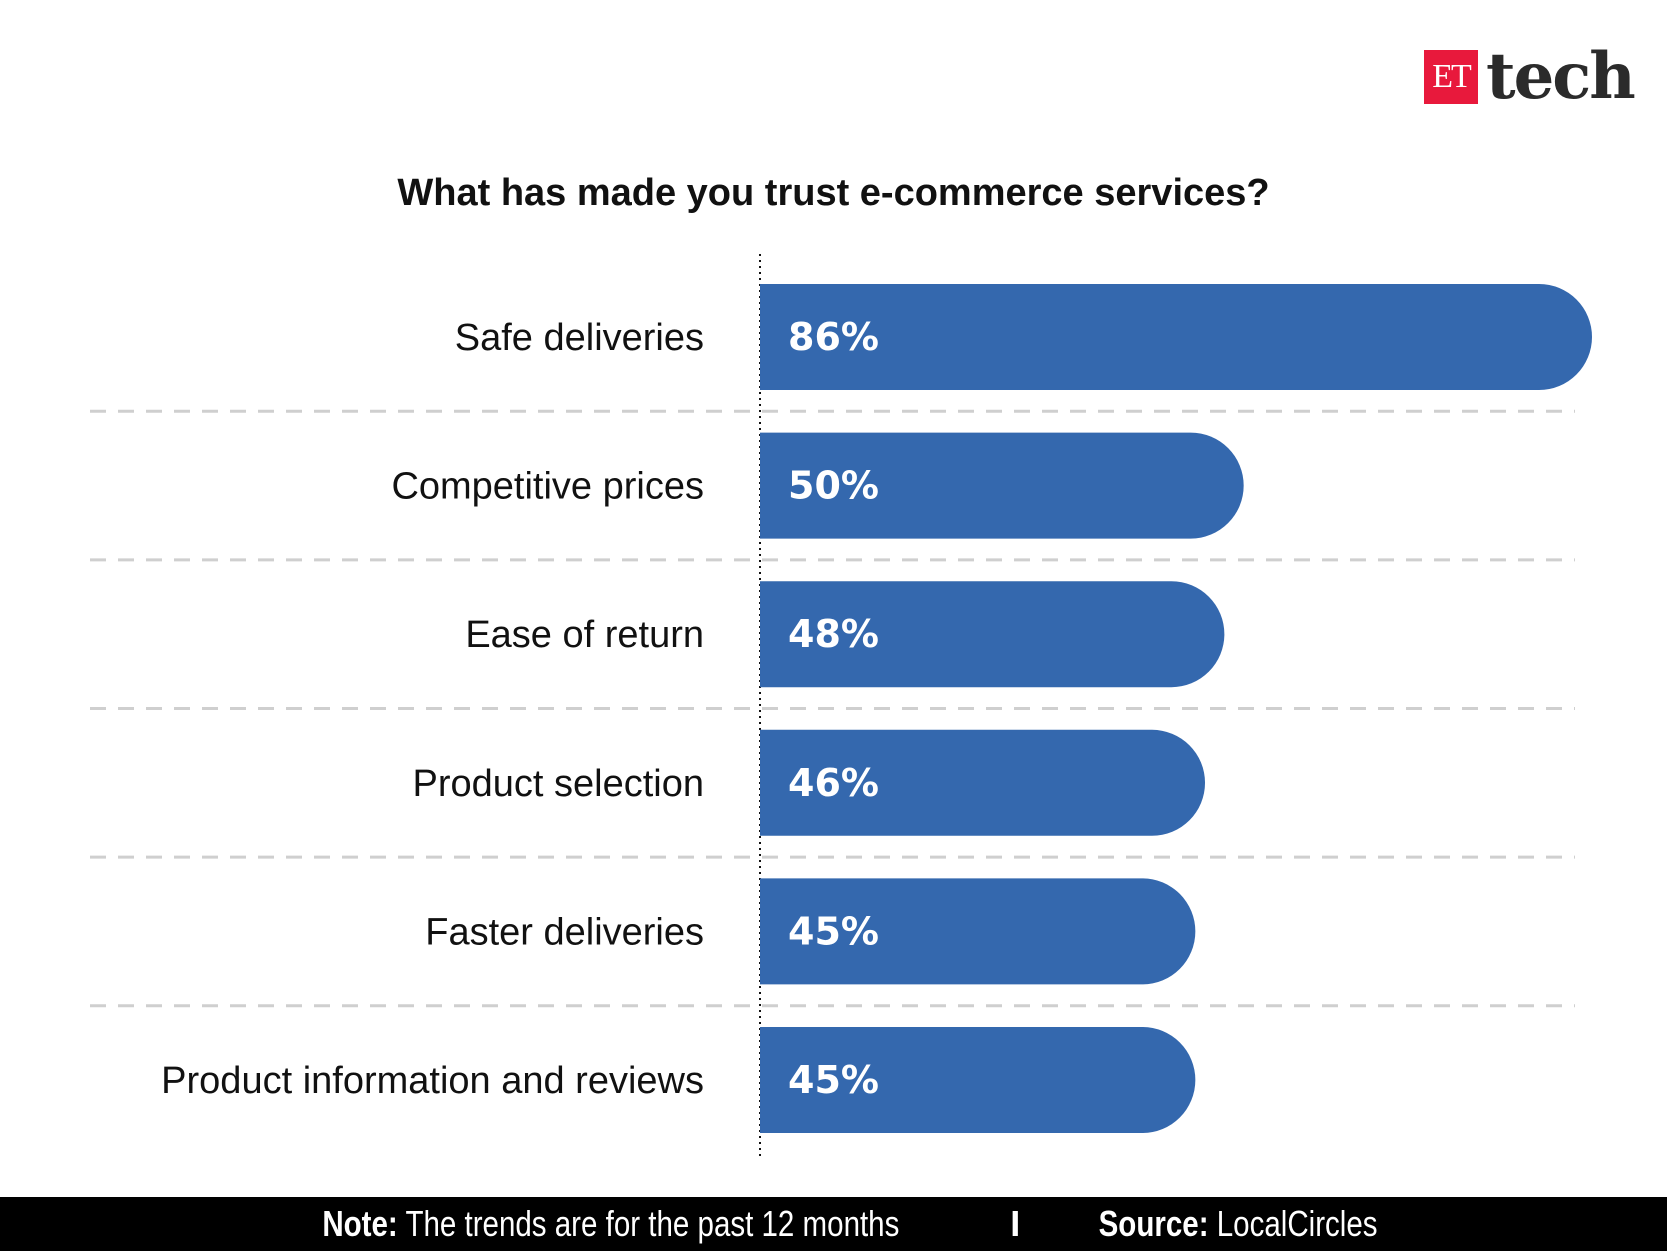  What do you see at coordinates (1176, 337) in the screenshot?
I see `bar` at bounding box center [1176, 337].